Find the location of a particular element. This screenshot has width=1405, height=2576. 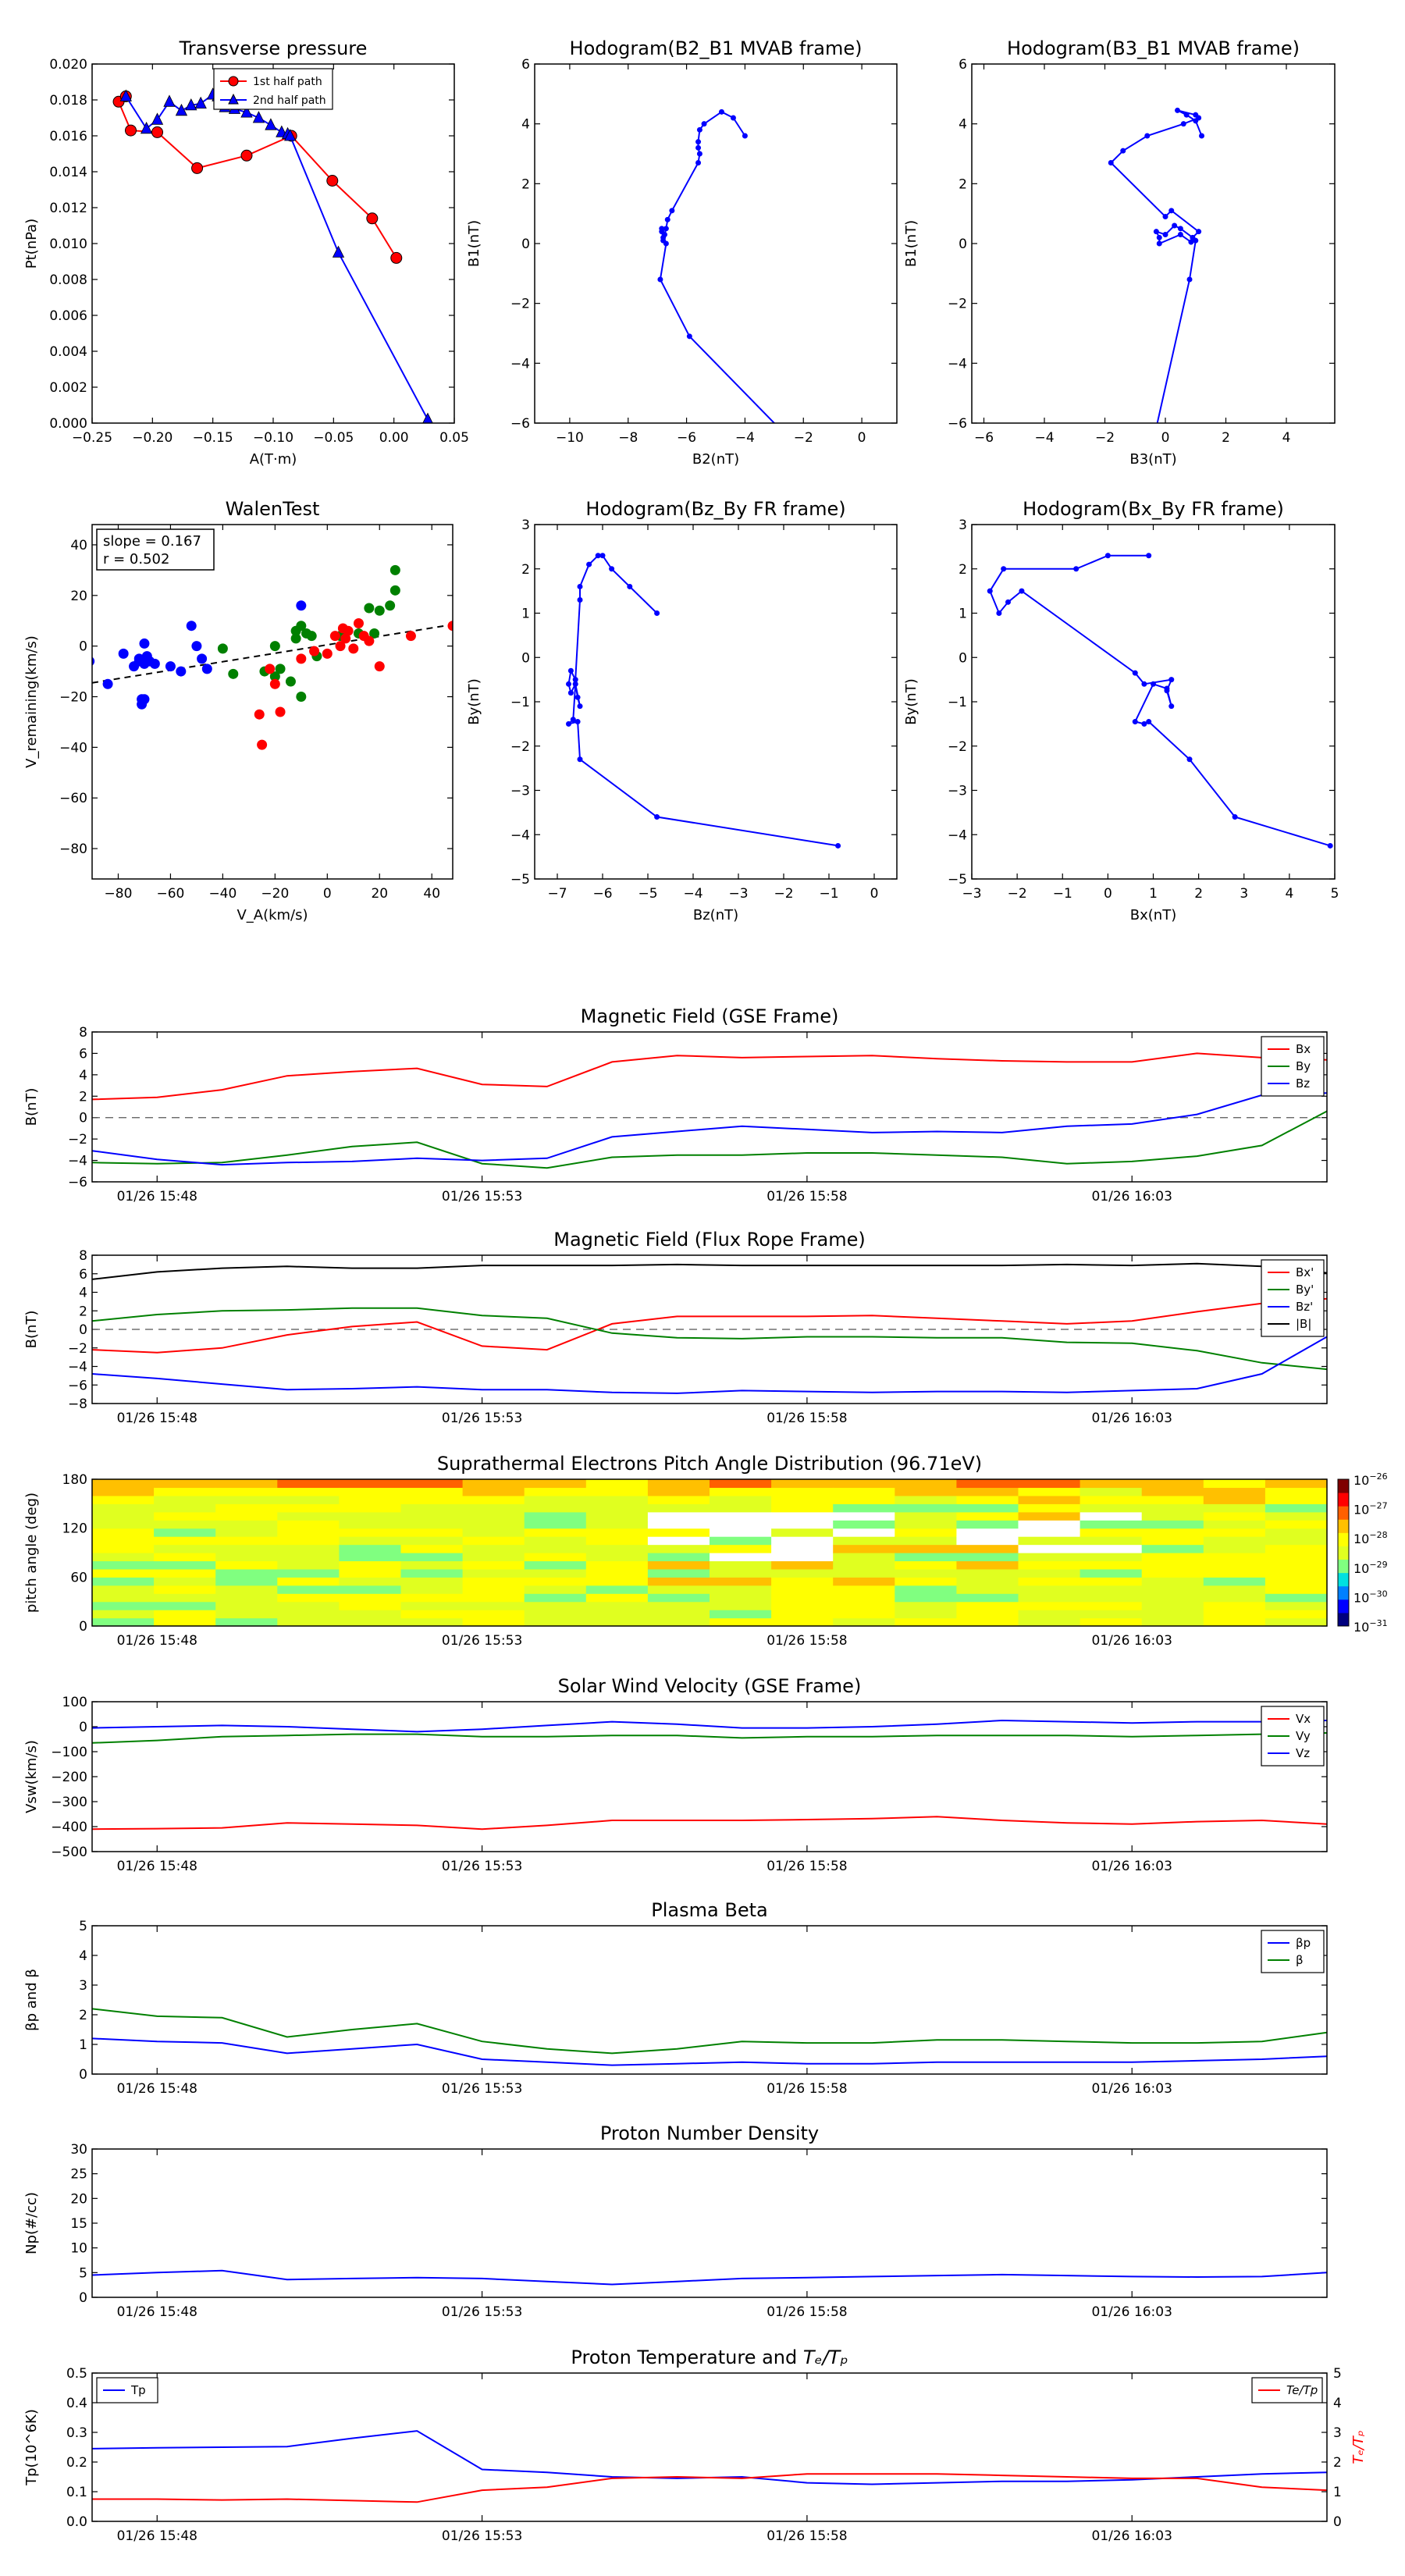

legend-label: Vy is located at coordinates (1303, 1736).